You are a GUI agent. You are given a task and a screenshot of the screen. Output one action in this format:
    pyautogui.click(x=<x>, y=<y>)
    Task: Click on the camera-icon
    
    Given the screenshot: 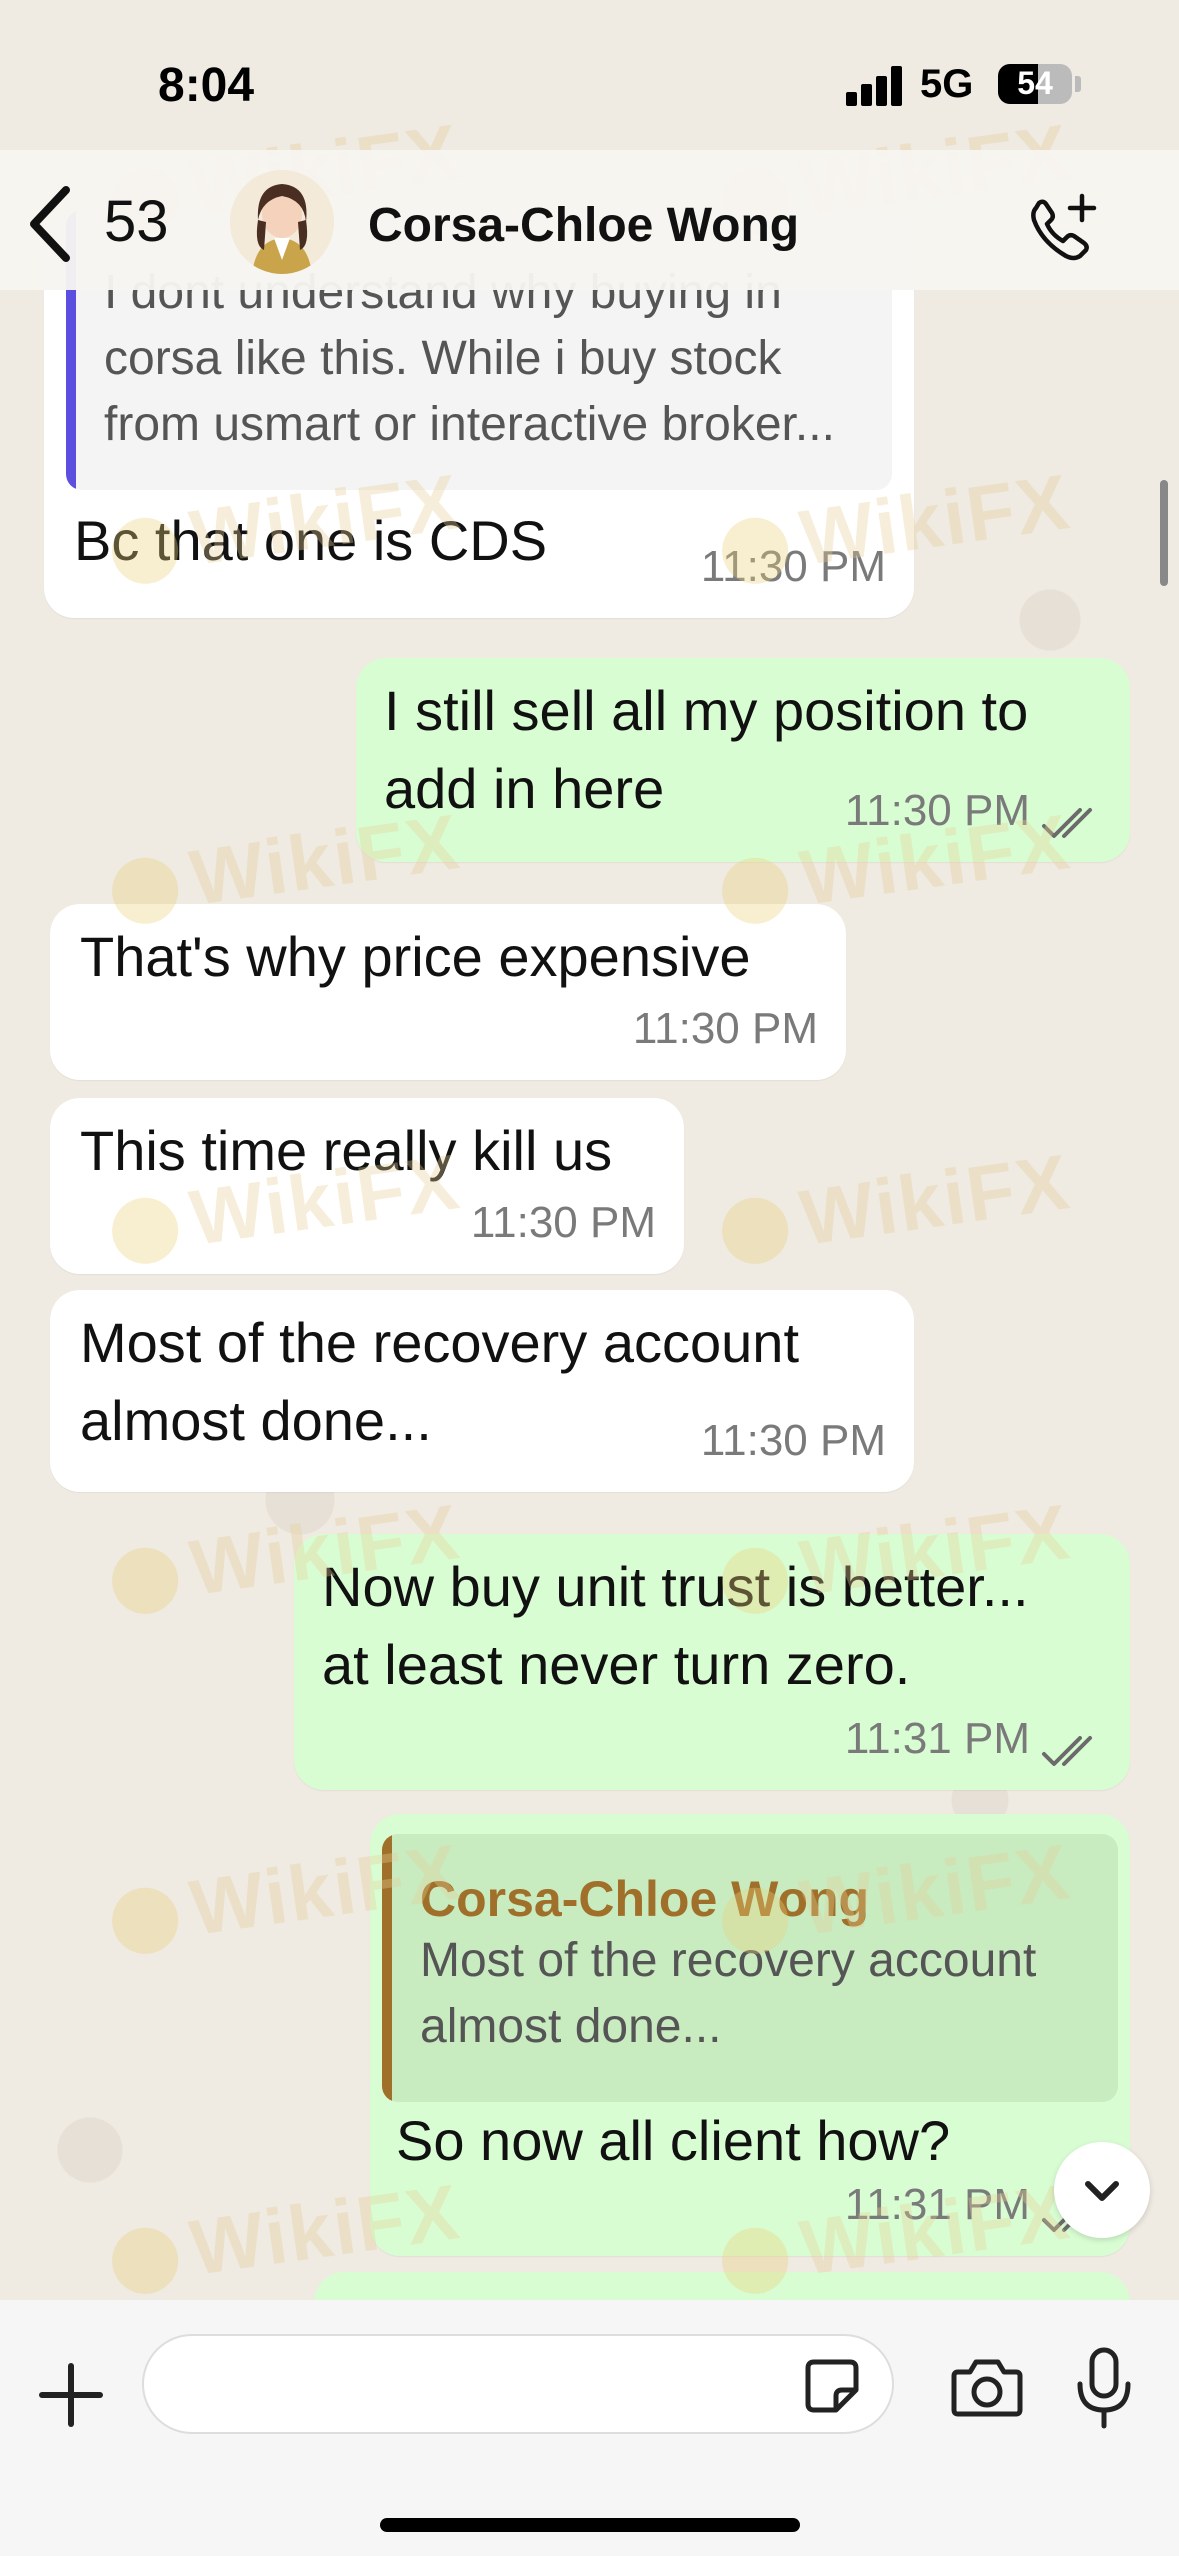 What is the action you would take?
    pyautogui.click(x=987, y=2387)
    